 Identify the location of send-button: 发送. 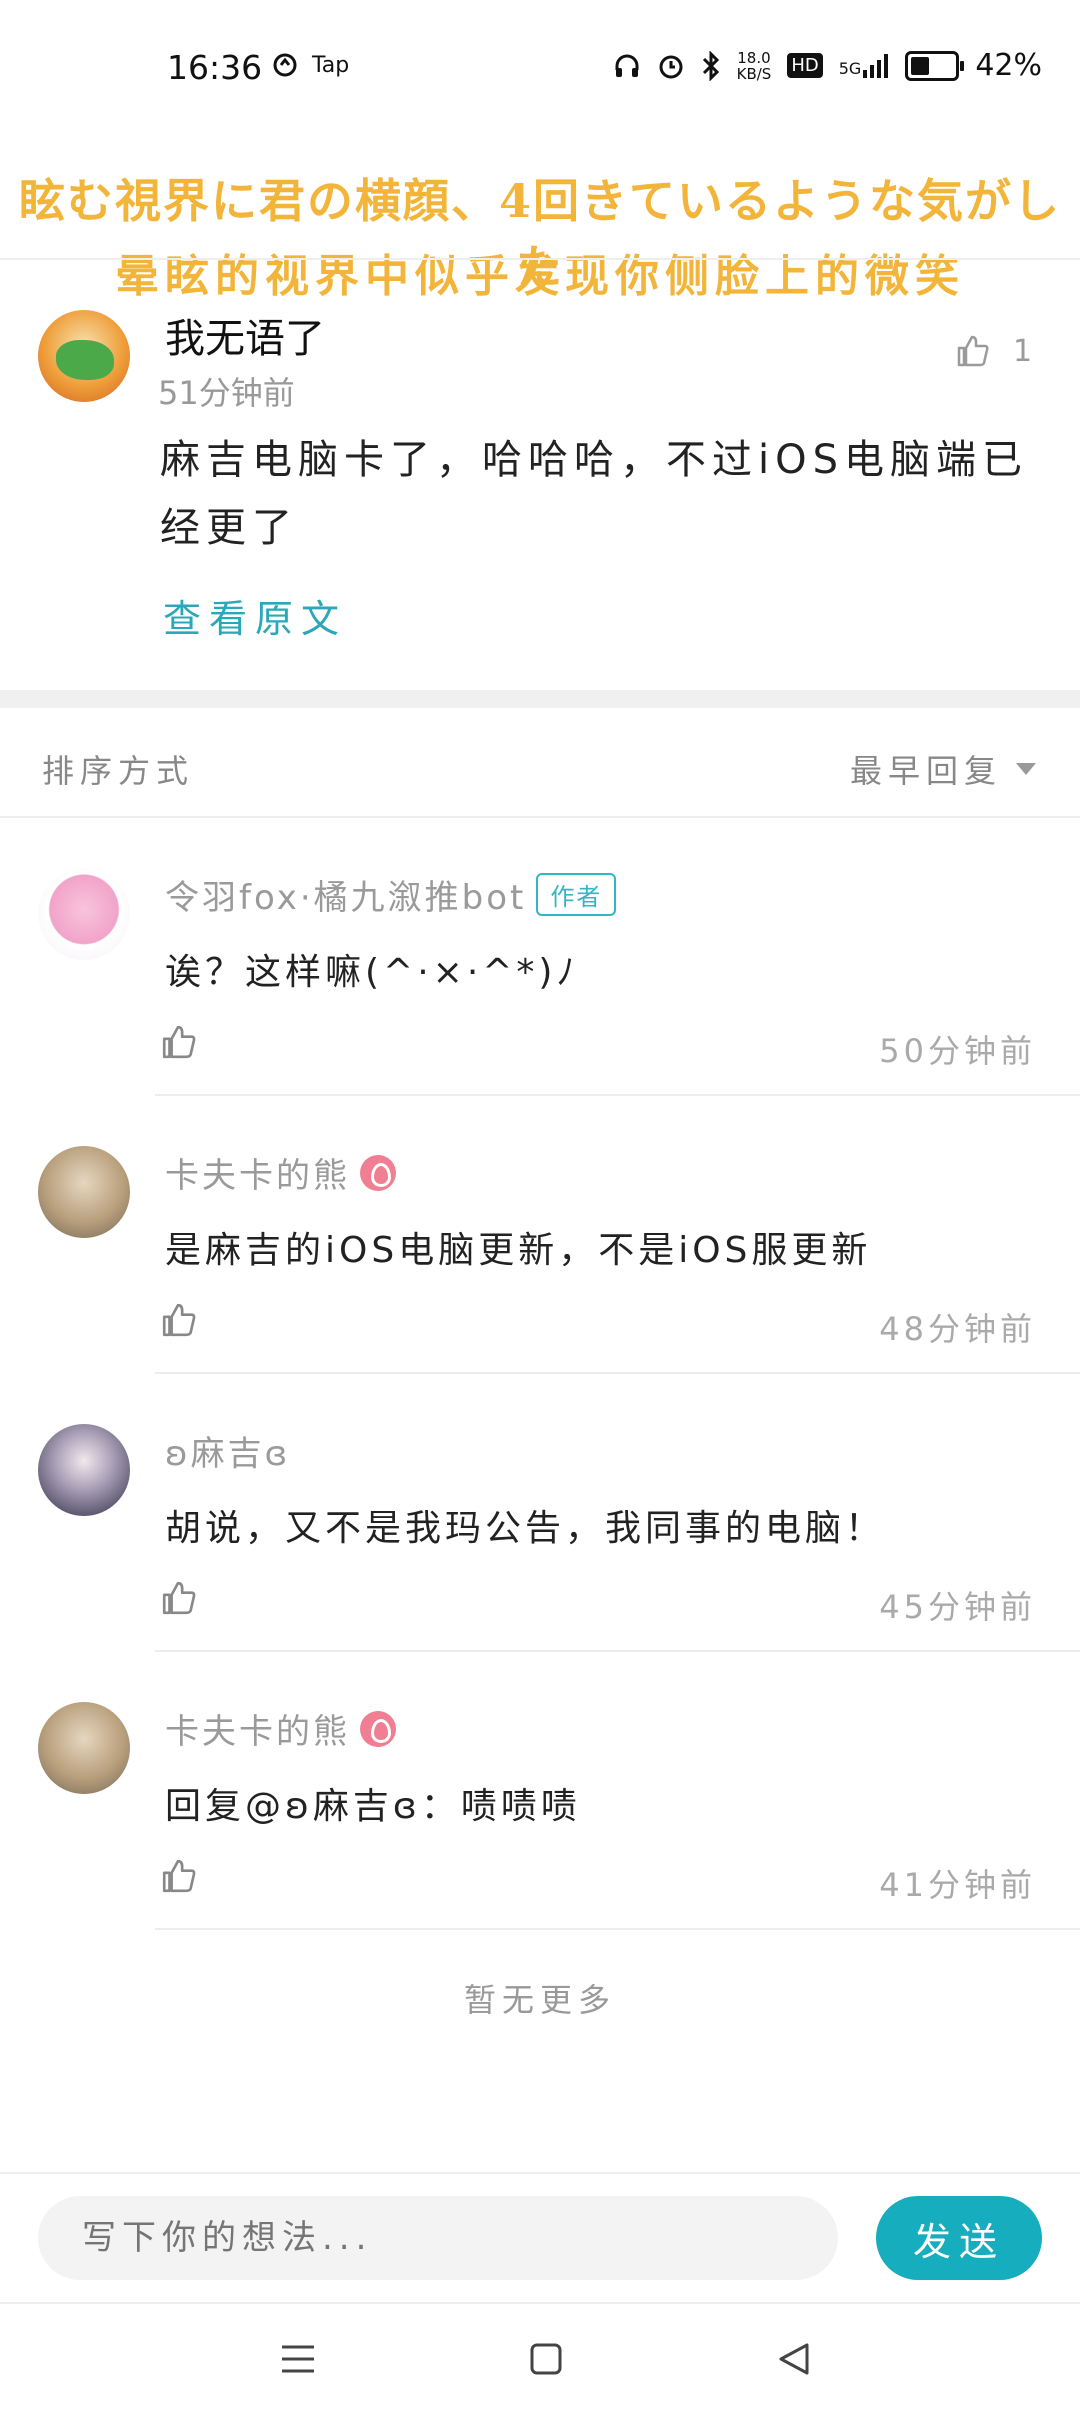
(959, 2238).